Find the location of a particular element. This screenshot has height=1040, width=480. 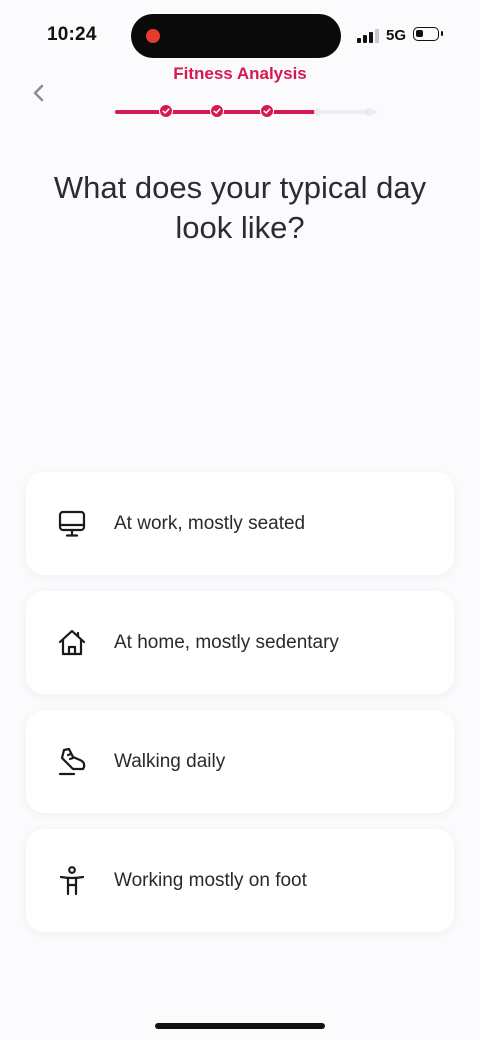

page-title: Fitness Analysis is located at coordinates (240, 73).